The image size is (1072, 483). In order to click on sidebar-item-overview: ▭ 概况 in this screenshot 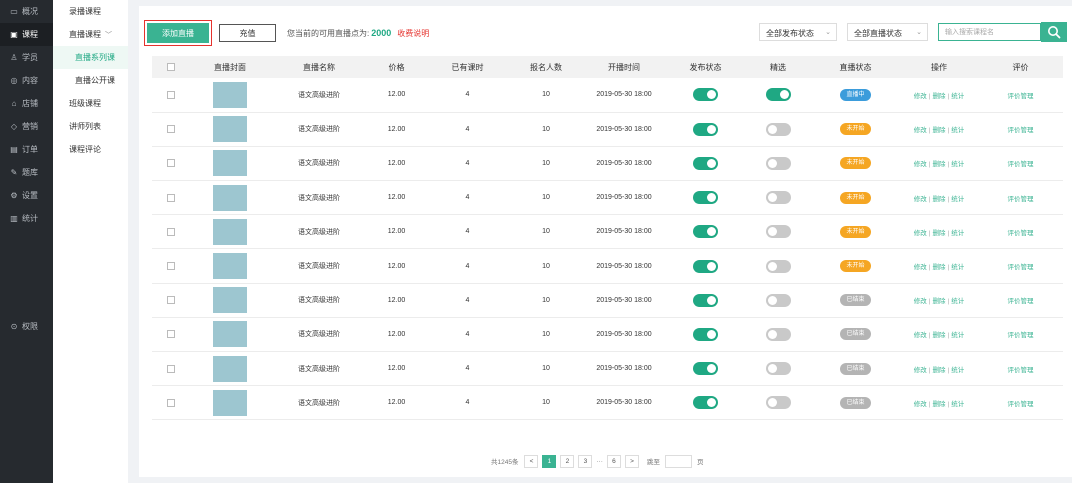, I will do `click(26, 11)`.